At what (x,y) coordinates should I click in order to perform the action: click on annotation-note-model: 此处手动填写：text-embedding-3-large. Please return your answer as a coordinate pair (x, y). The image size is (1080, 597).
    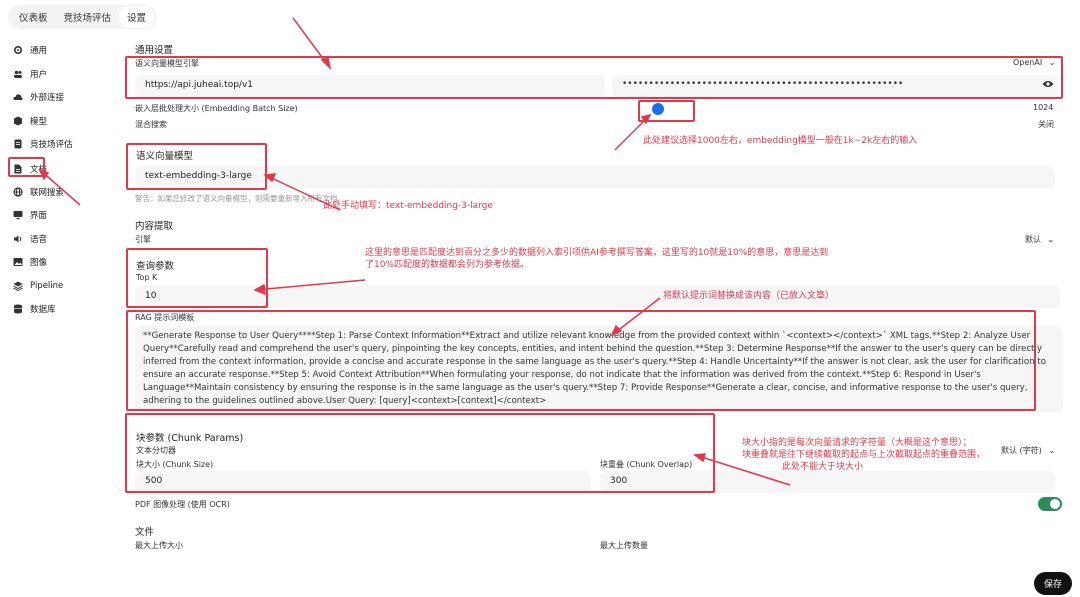
    Looking at the image, I should click on (408, 206).